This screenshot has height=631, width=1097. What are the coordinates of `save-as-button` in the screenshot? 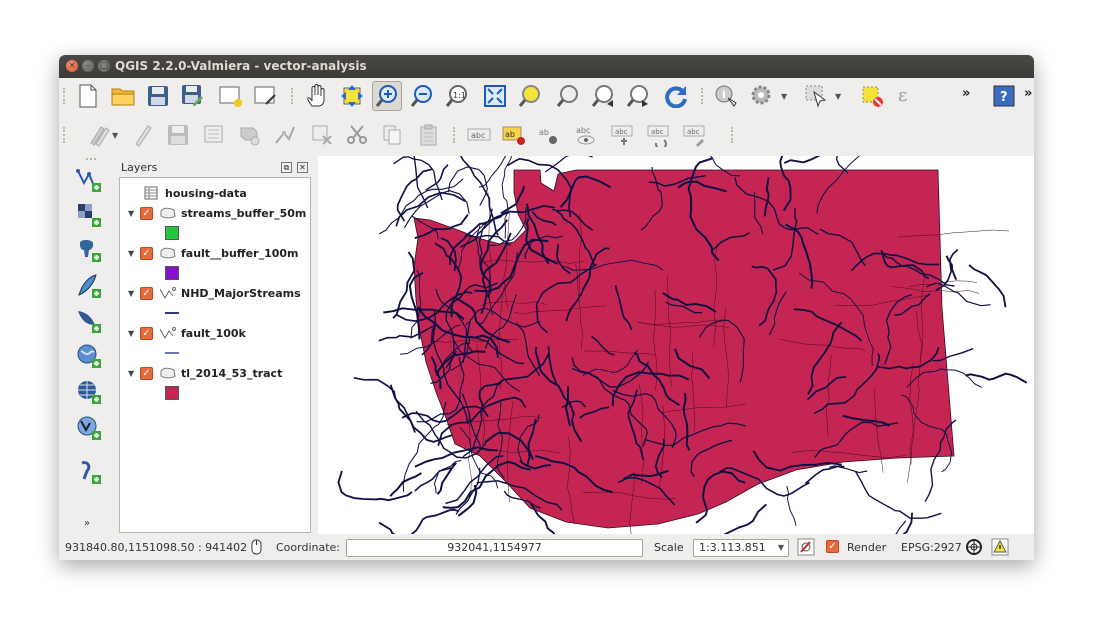 It's located at (193, 96).